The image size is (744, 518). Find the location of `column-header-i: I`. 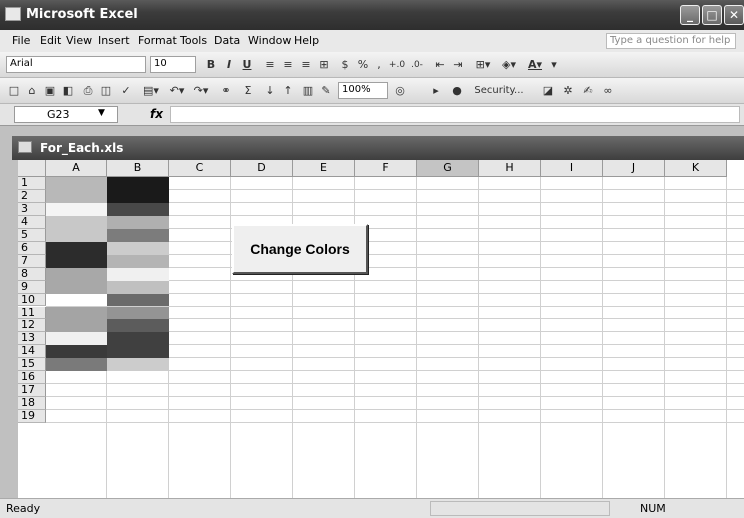

column-header-i: I is located at coordinates (572, 168).